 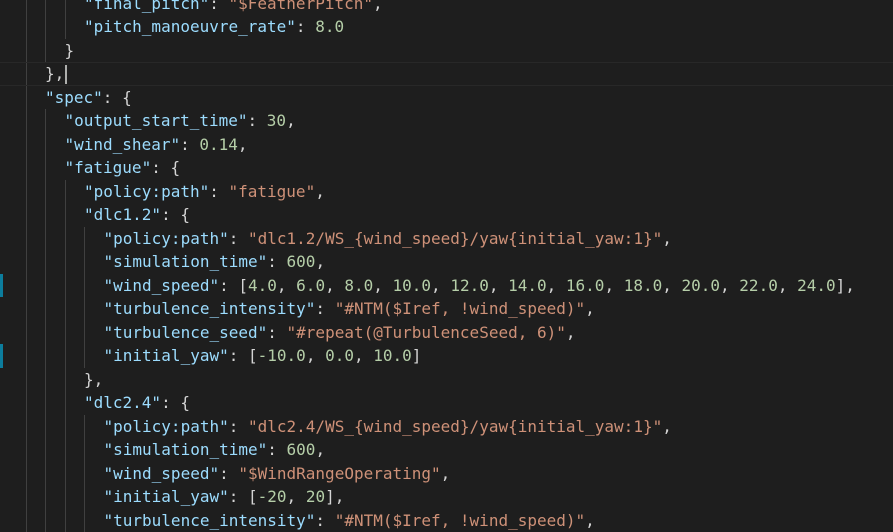 What do you see at coordinates (108, 167) in the screenshot?
I see `json-key: "fatigue"` at bounding box center [108, 167].